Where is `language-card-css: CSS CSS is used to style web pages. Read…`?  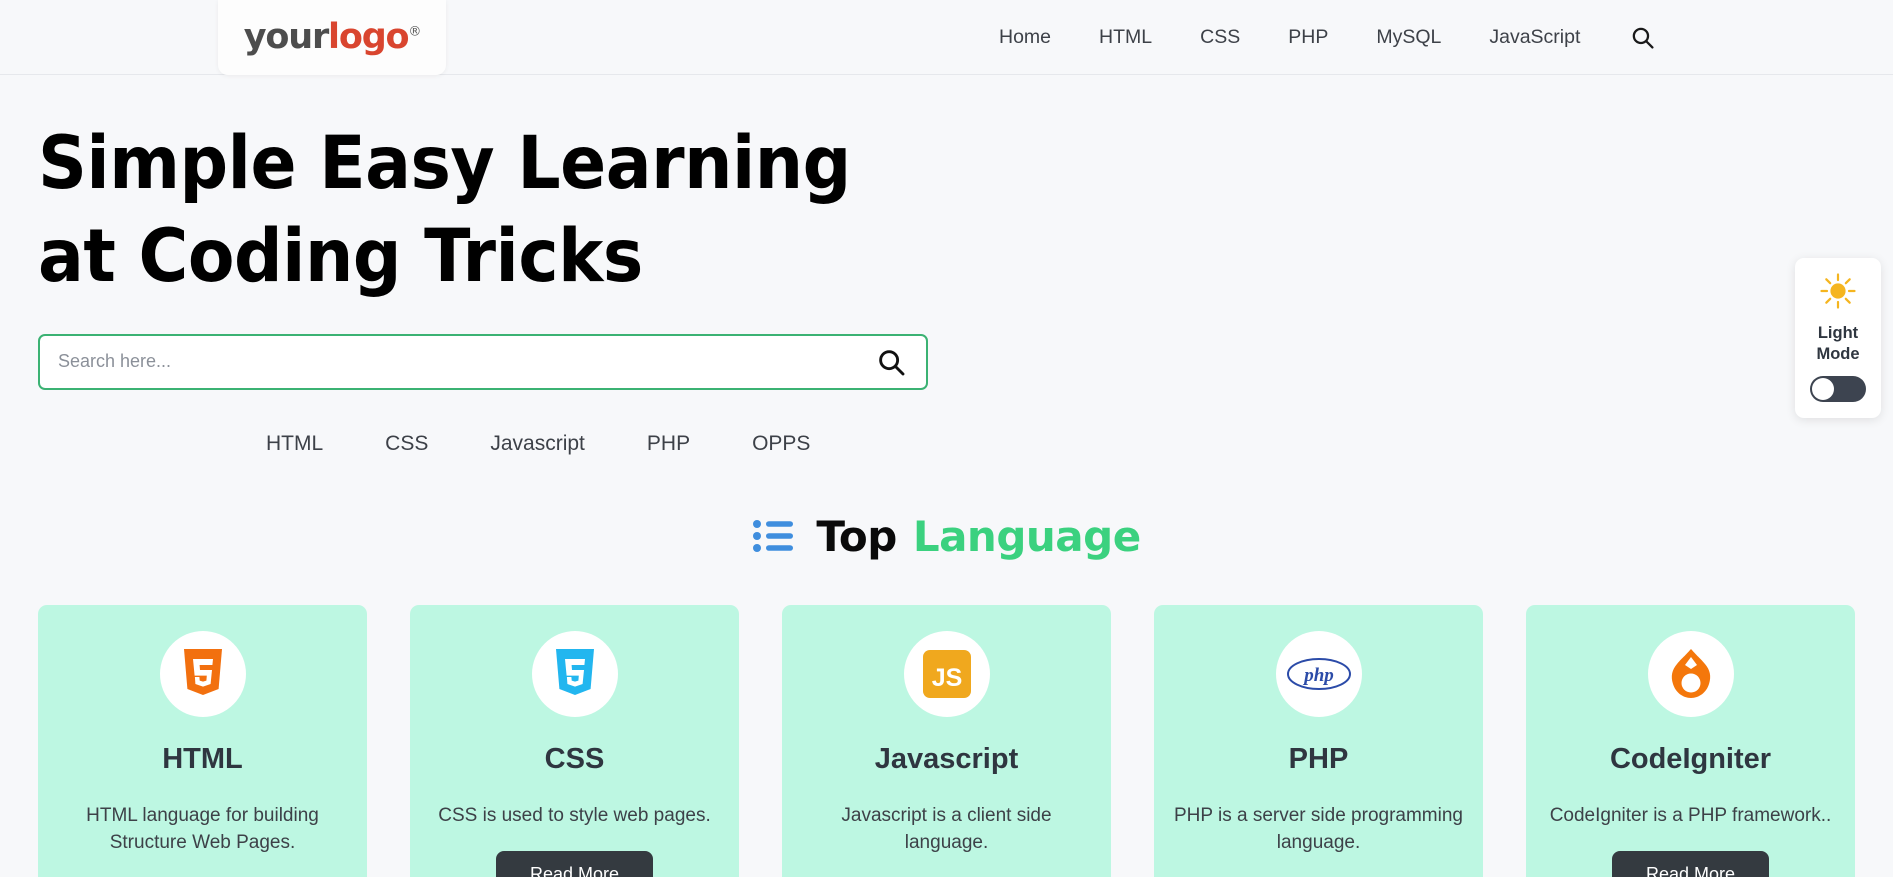
language-card-css: CSS CSS is used to style web pages. Read… is located at coordinates (574, 740).